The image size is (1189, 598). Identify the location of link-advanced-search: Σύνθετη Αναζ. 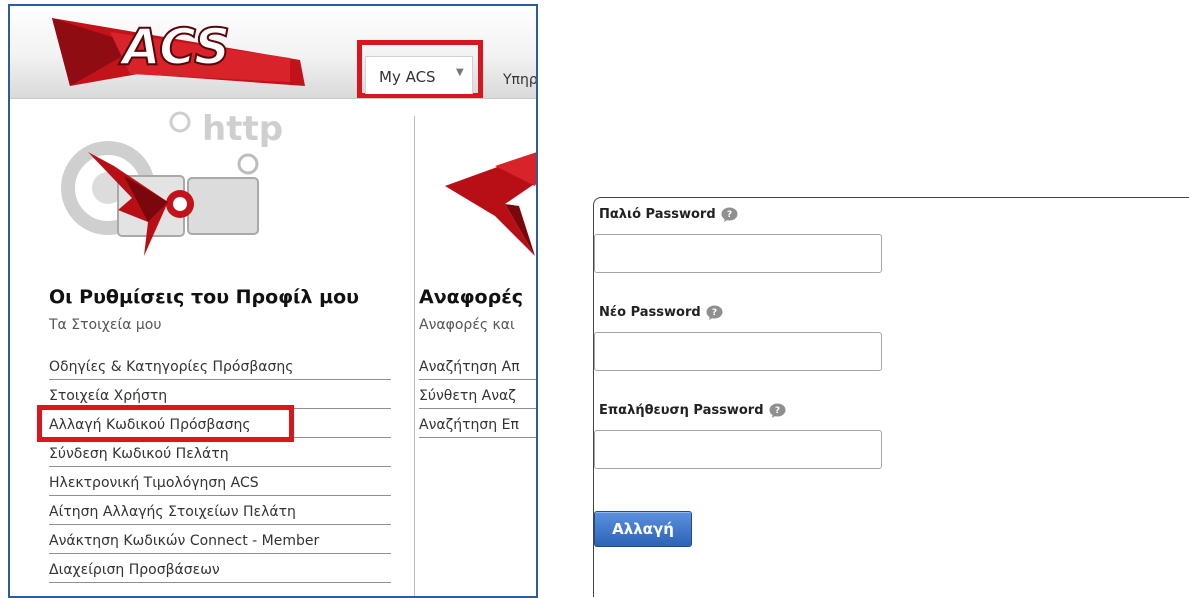
(477, 397).